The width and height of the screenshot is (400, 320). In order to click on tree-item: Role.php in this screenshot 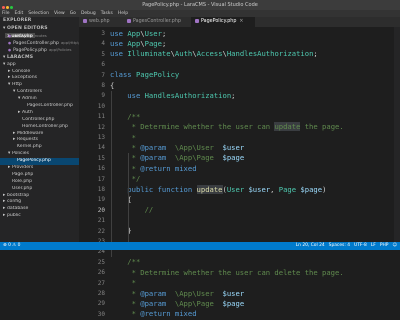, I will do `click(39, 182)`.